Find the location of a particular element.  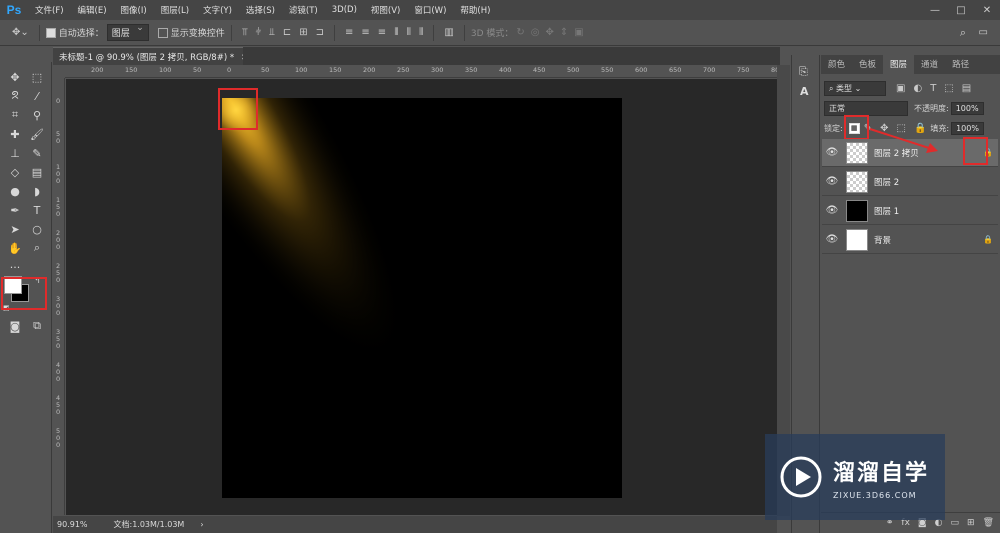

distribute-hcenter-icon: ⦀ is located at coordinates (409, 32).